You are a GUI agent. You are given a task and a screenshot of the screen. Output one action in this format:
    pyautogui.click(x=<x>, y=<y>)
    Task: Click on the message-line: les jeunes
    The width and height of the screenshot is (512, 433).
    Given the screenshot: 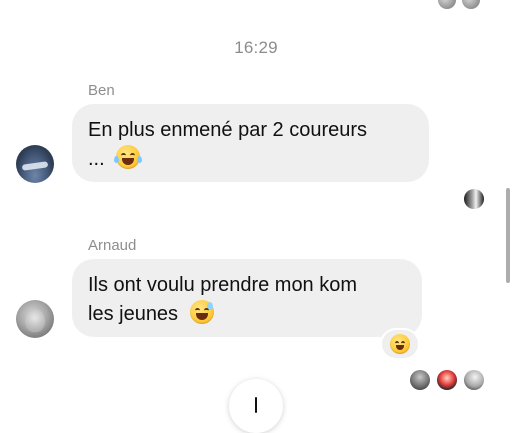 What is the action you would take?
    pyautogui.click(x=151, y=314)
    